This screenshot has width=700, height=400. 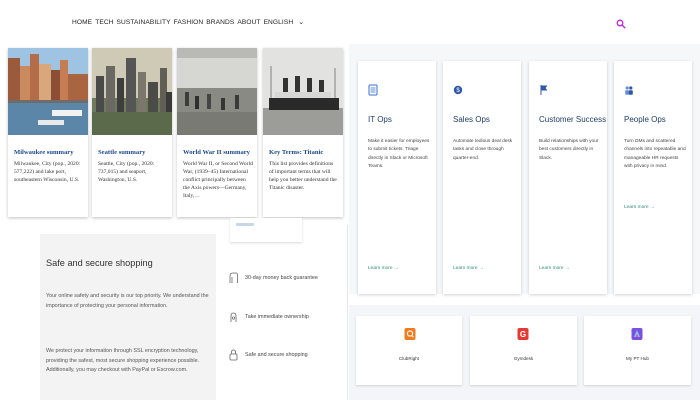 What do you see at coordinates (637, 334) in the screenshot?
I see `mypthub-icon` at bounding box center [637, 334].